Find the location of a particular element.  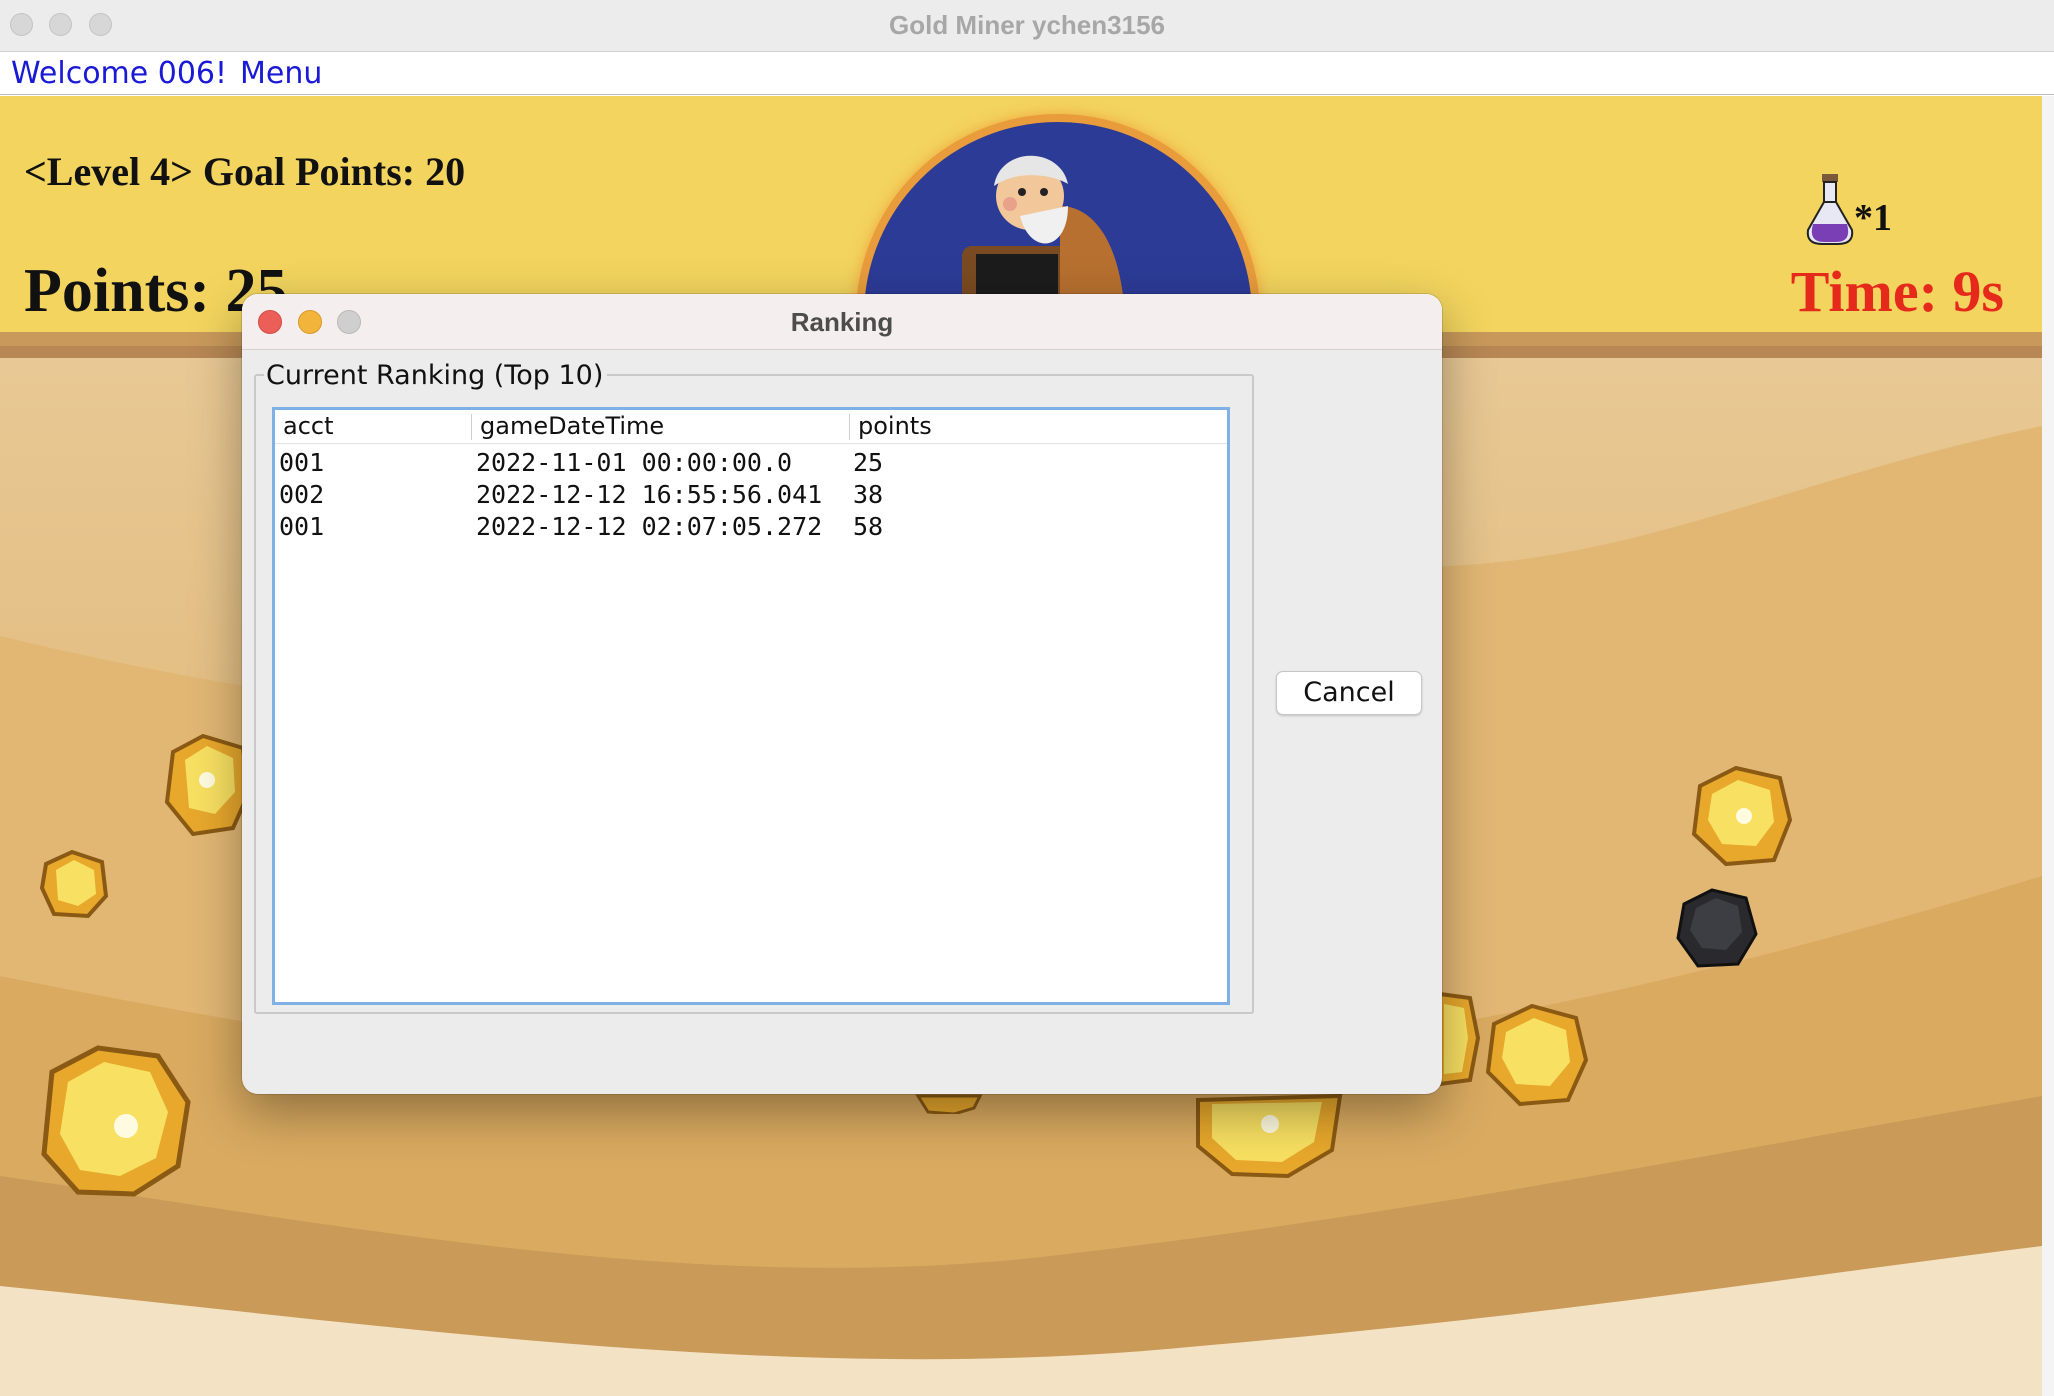

cell-points: 25 is located at coordinates (868, 462).